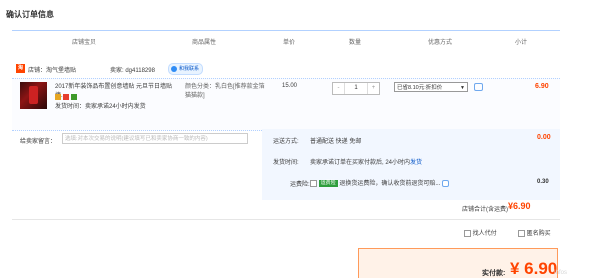 The height and width of the screenshot is (279, 600). Describe the element at coordinates (494, 273) in the screenshot. I see `payment-label: 实付款:` at that location.